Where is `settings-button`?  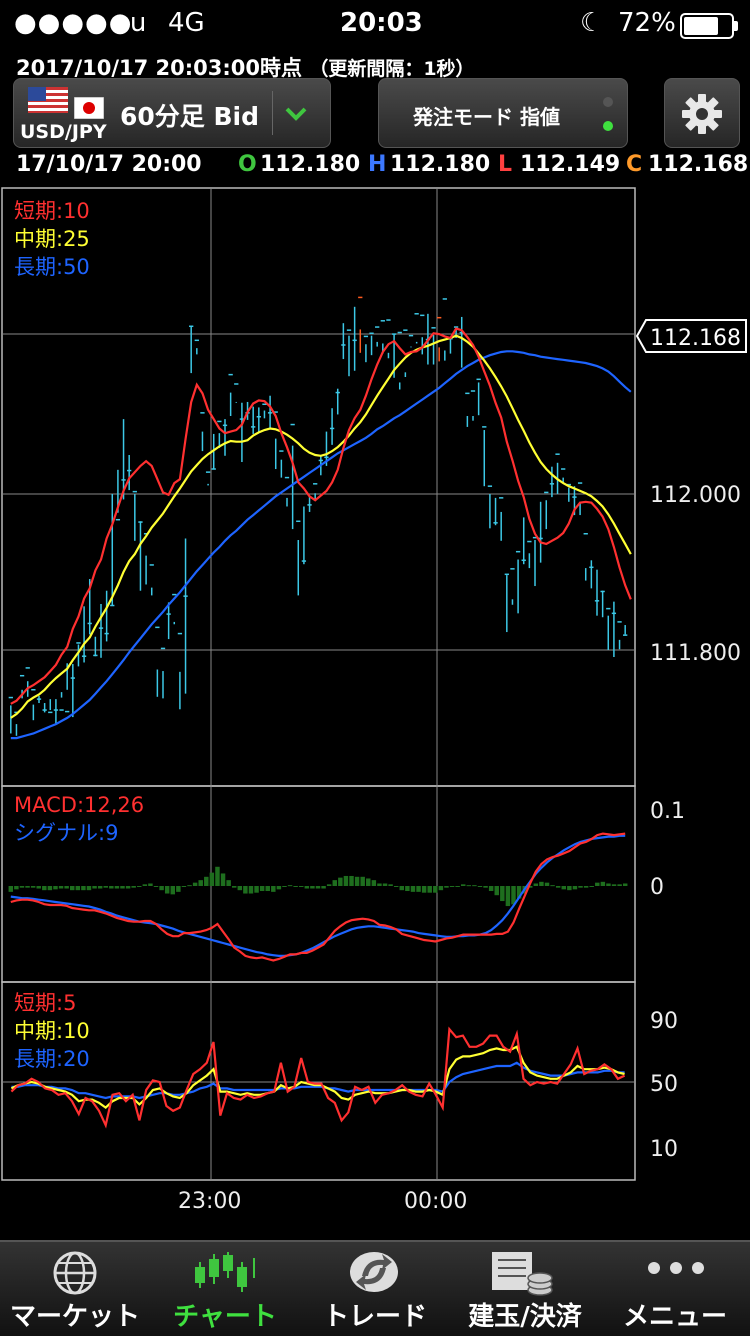 settings-button is located at coordinates (702, 113).